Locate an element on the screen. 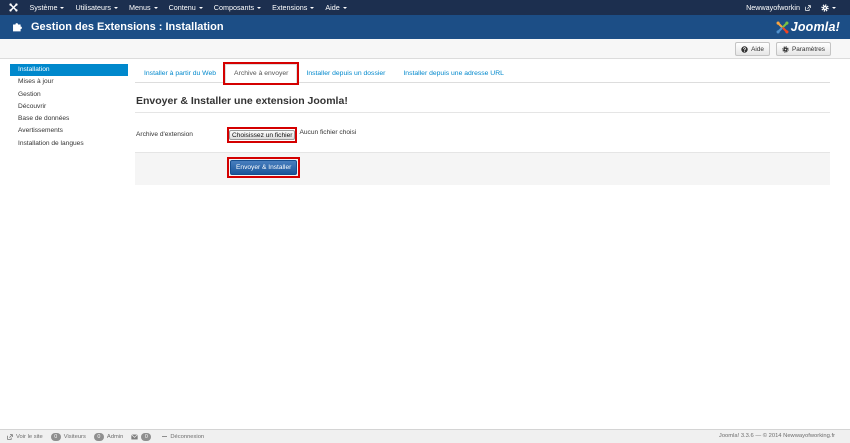  menu-utilisateurs: Utilisateurs is located at coordinates (97, 7).